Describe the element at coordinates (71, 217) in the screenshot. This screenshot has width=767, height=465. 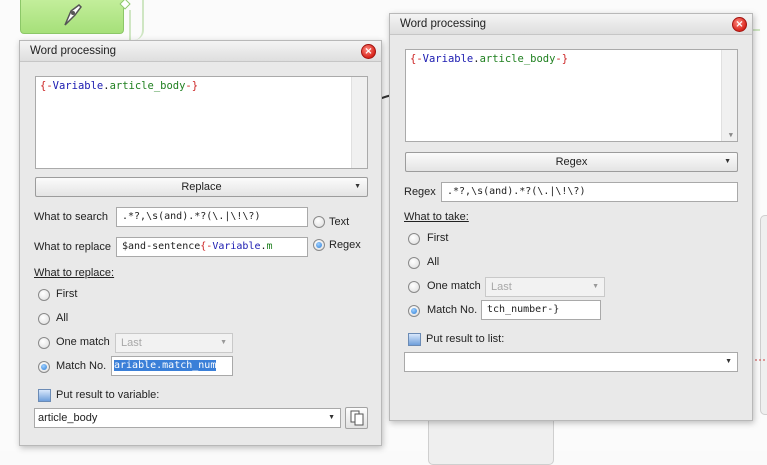
I see `search-label: What to search` at that location.